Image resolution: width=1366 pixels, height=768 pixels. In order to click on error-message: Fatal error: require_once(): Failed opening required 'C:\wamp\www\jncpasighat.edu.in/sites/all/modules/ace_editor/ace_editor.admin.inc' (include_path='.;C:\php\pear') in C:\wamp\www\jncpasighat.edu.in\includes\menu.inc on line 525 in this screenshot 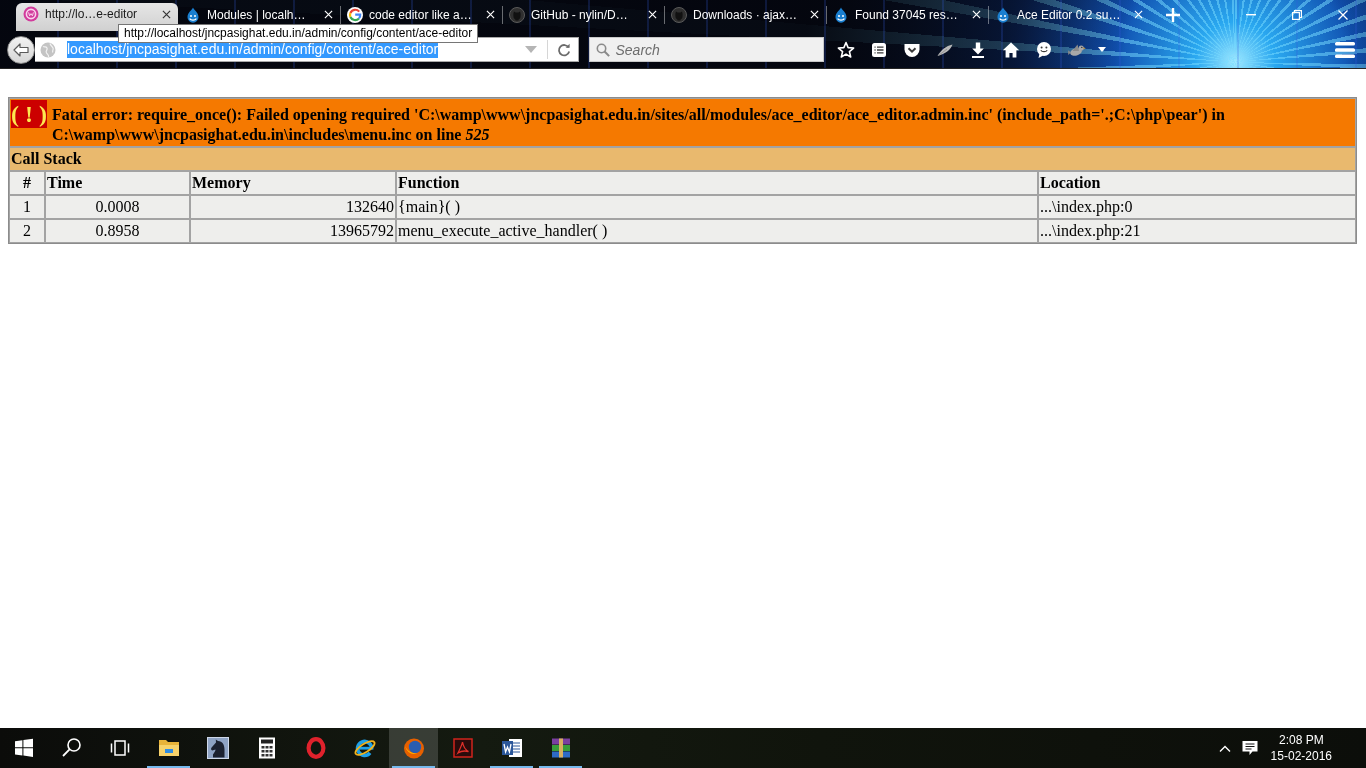, I will do `click(639, 125)`.